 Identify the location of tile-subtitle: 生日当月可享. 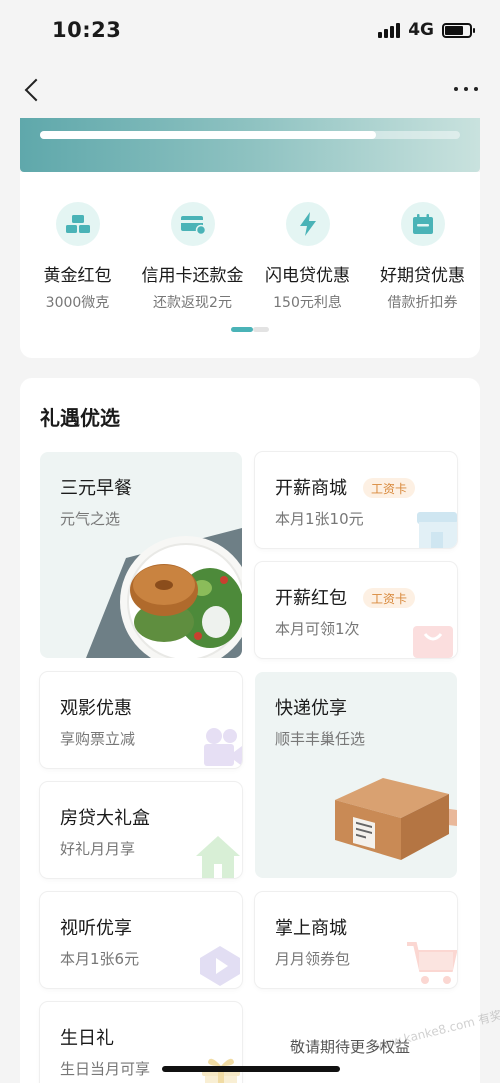
(105, 1069).